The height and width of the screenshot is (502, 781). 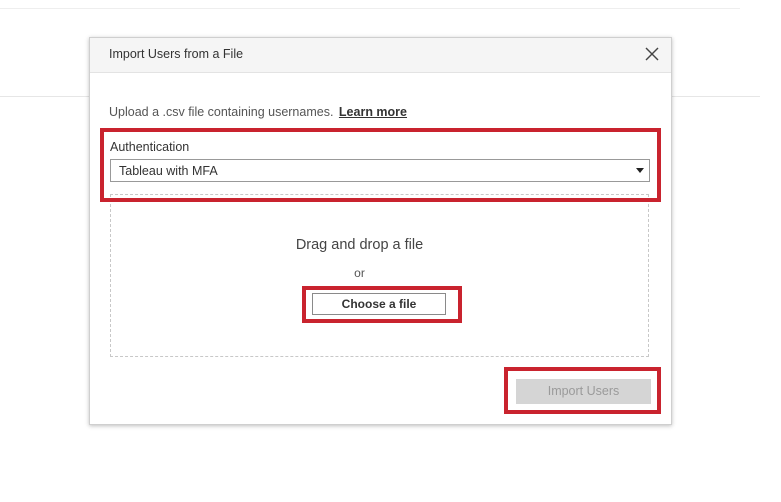 I want to click on intro-text: Upload a .csv file containing usernames., so click(x=221, y=112).